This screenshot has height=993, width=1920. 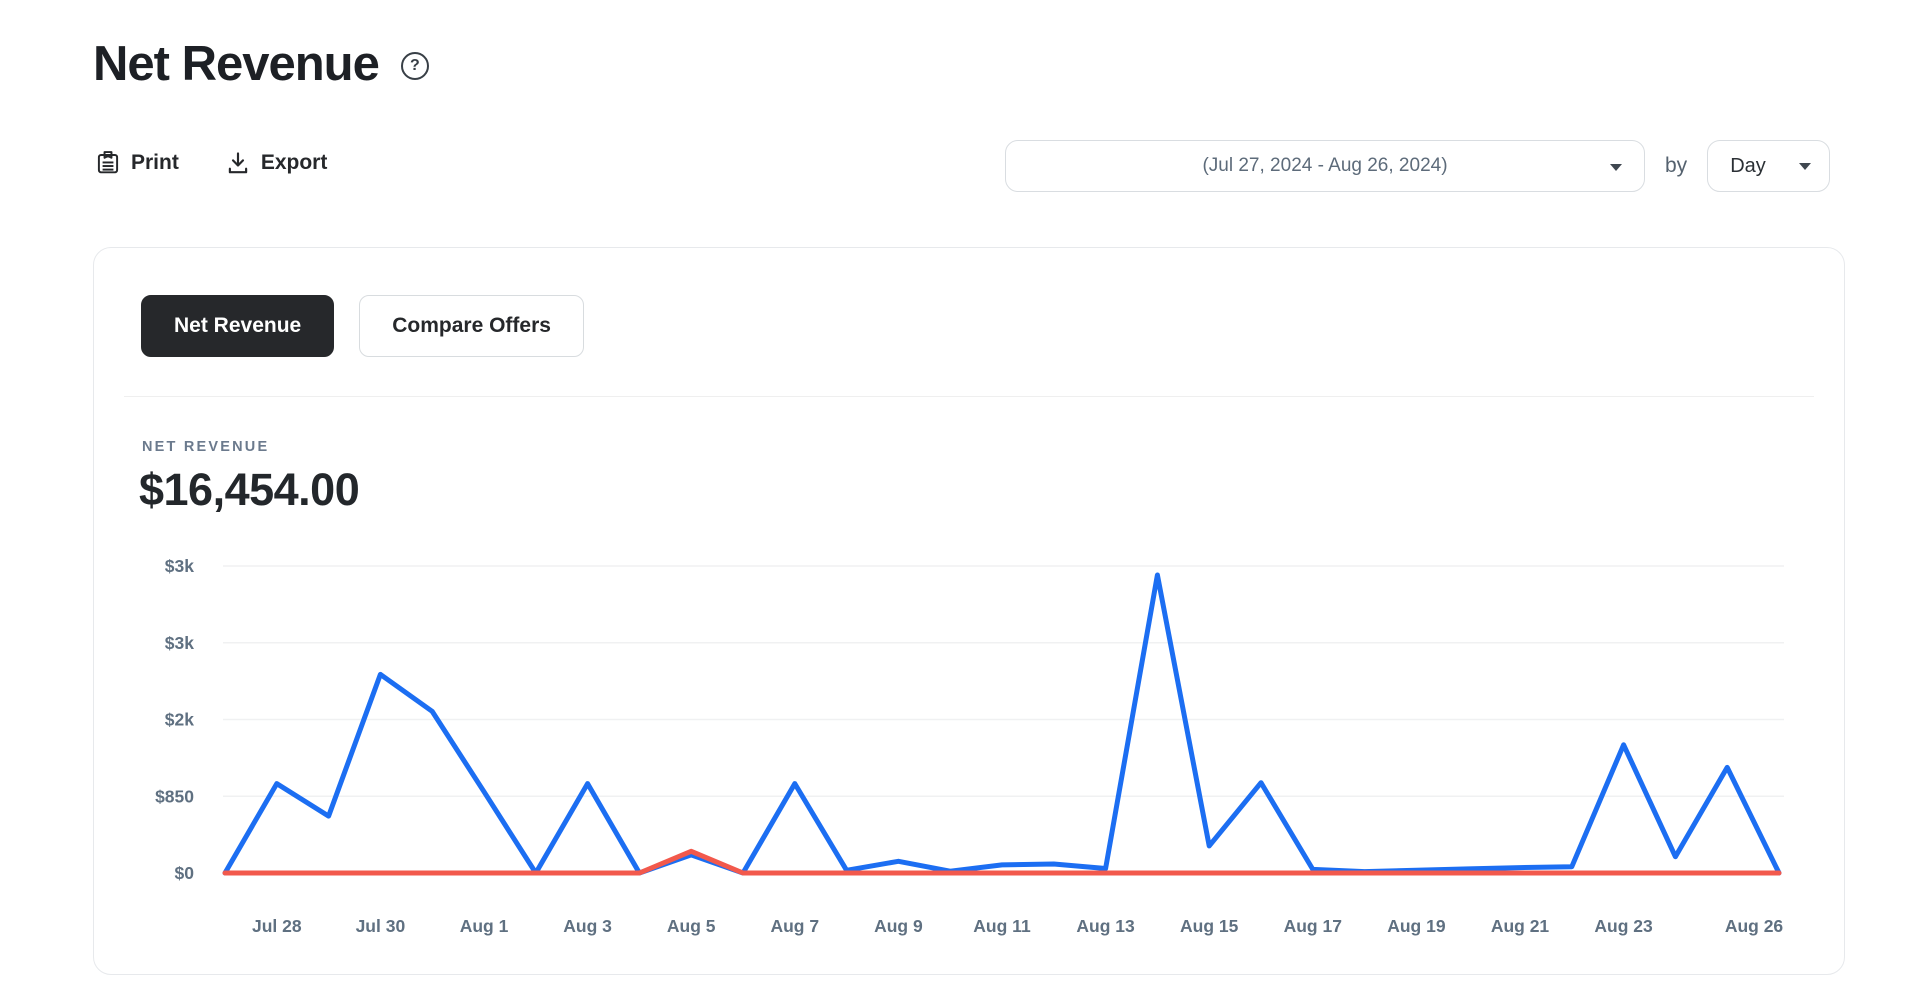 What do you see at coordinates (587, 926) in the screenshot?
I see `x-axis-tick: Aug 3` at bounding box center [587, 926].